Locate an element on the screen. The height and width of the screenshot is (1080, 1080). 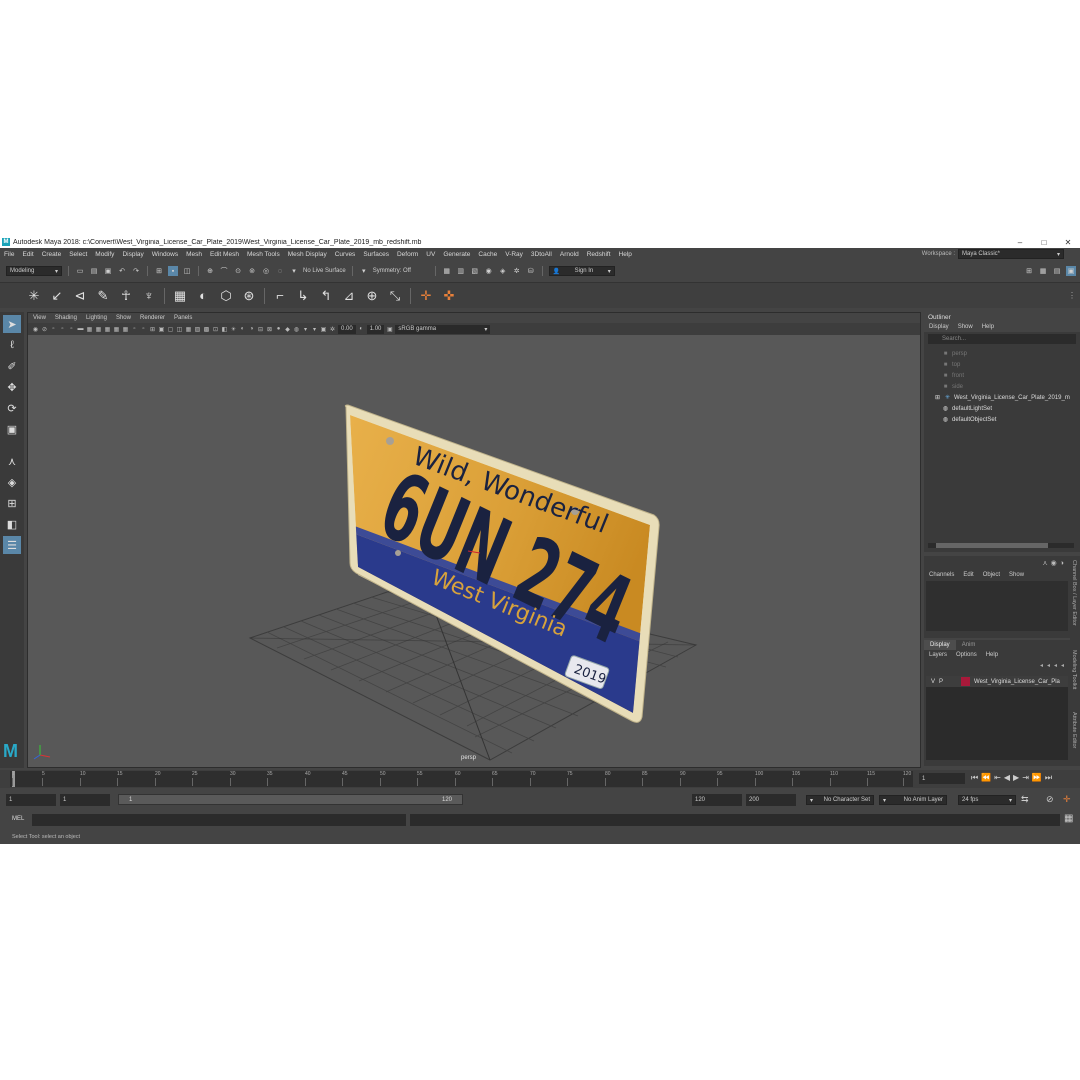
sign-in-button: 👤 Sign In ▾ is located at coordinates (581, 271).